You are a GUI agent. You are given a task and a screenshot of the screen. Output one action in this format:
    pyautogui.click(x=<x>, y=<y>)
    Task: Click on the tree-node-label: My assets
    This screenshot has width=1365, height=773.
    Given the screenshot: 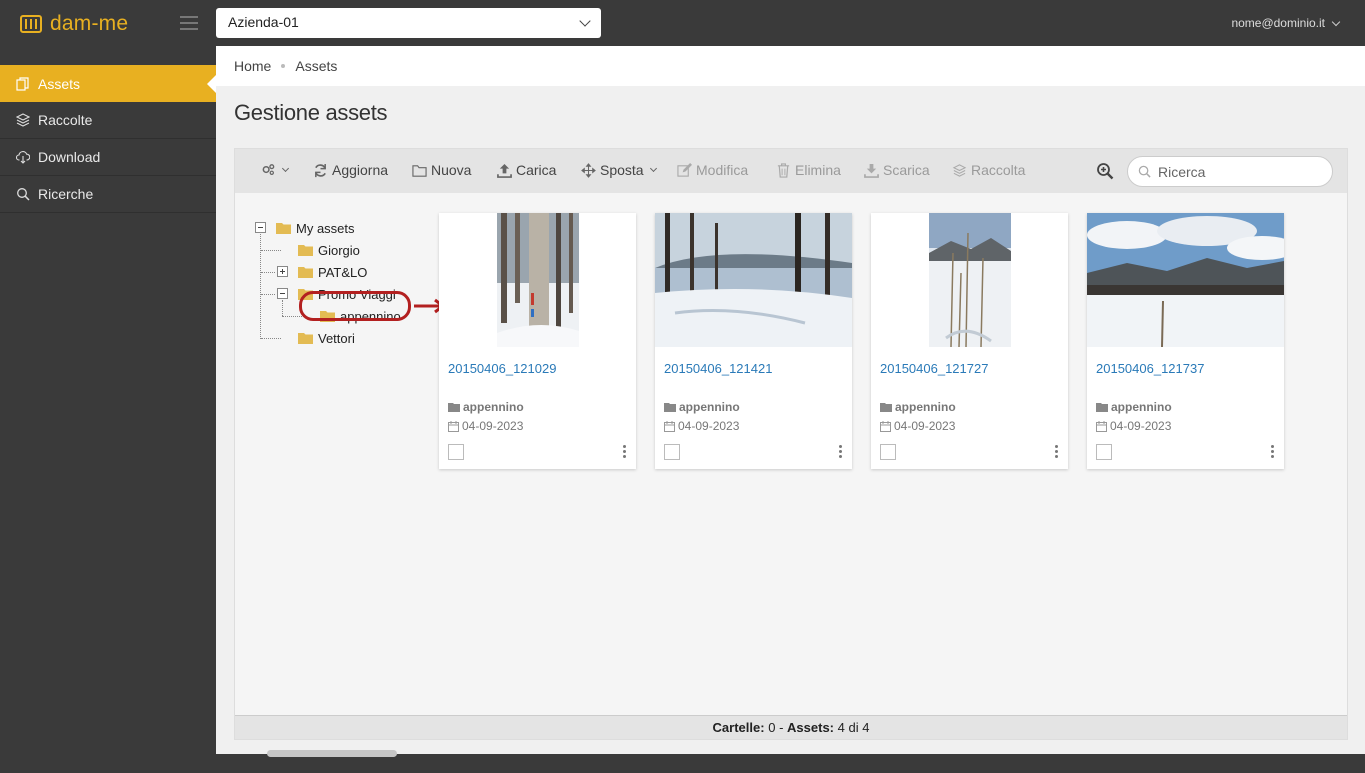 What is the action you would take?
    pyautogui.click(x=325, y=228)
    